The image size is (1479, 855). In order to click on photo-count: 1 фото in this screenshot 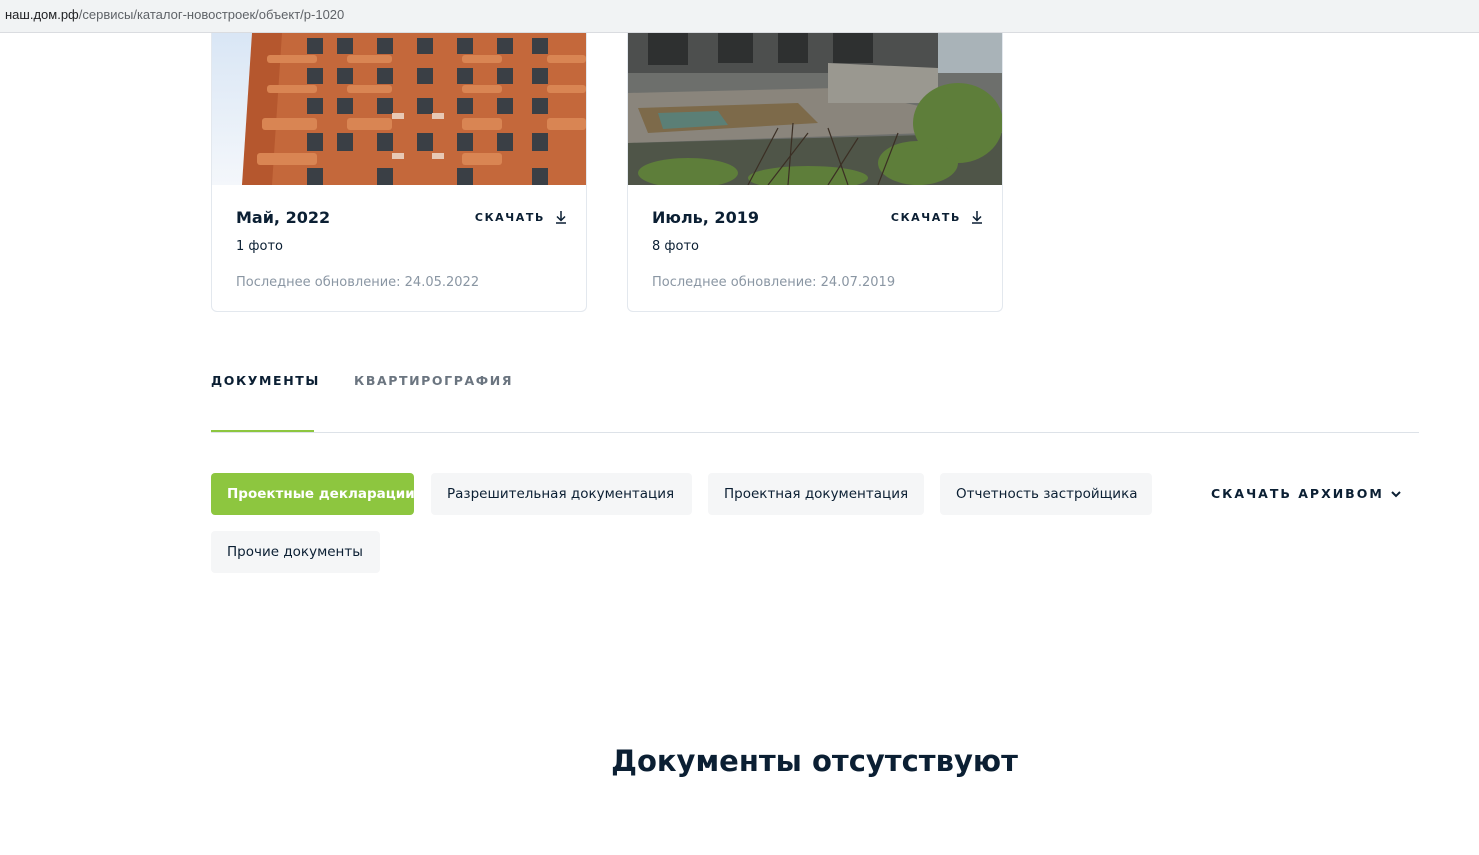, I will do `click(259, 246)`.